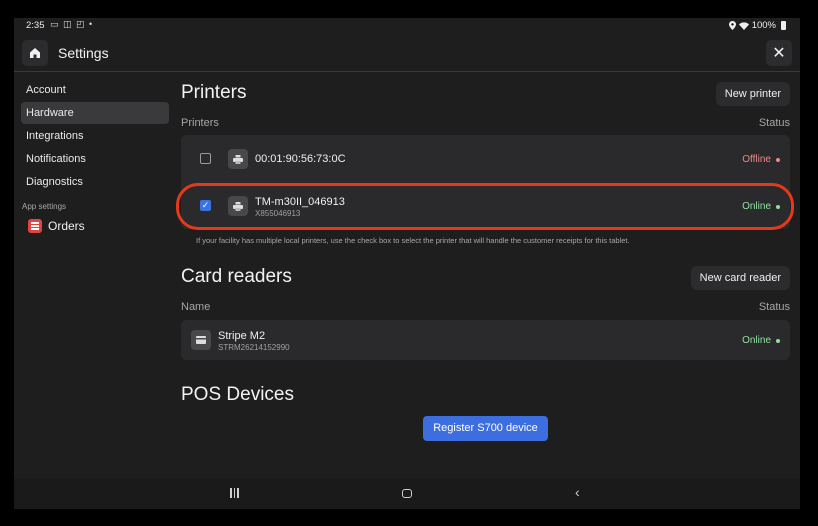 The height and width of the screenshot is (526, 818). What do you see at coordinates (763, 25) in the screenshot?
I see `battery-percent: 100%` at bounding box center [763, 25].